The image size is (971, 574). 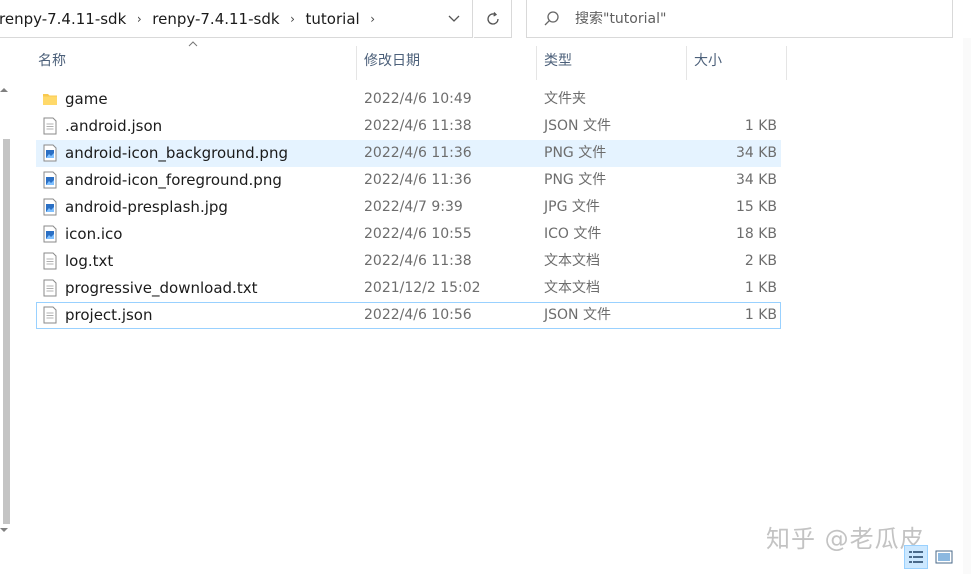 I want to click on details-view-icon, so click(x=916, y=557).